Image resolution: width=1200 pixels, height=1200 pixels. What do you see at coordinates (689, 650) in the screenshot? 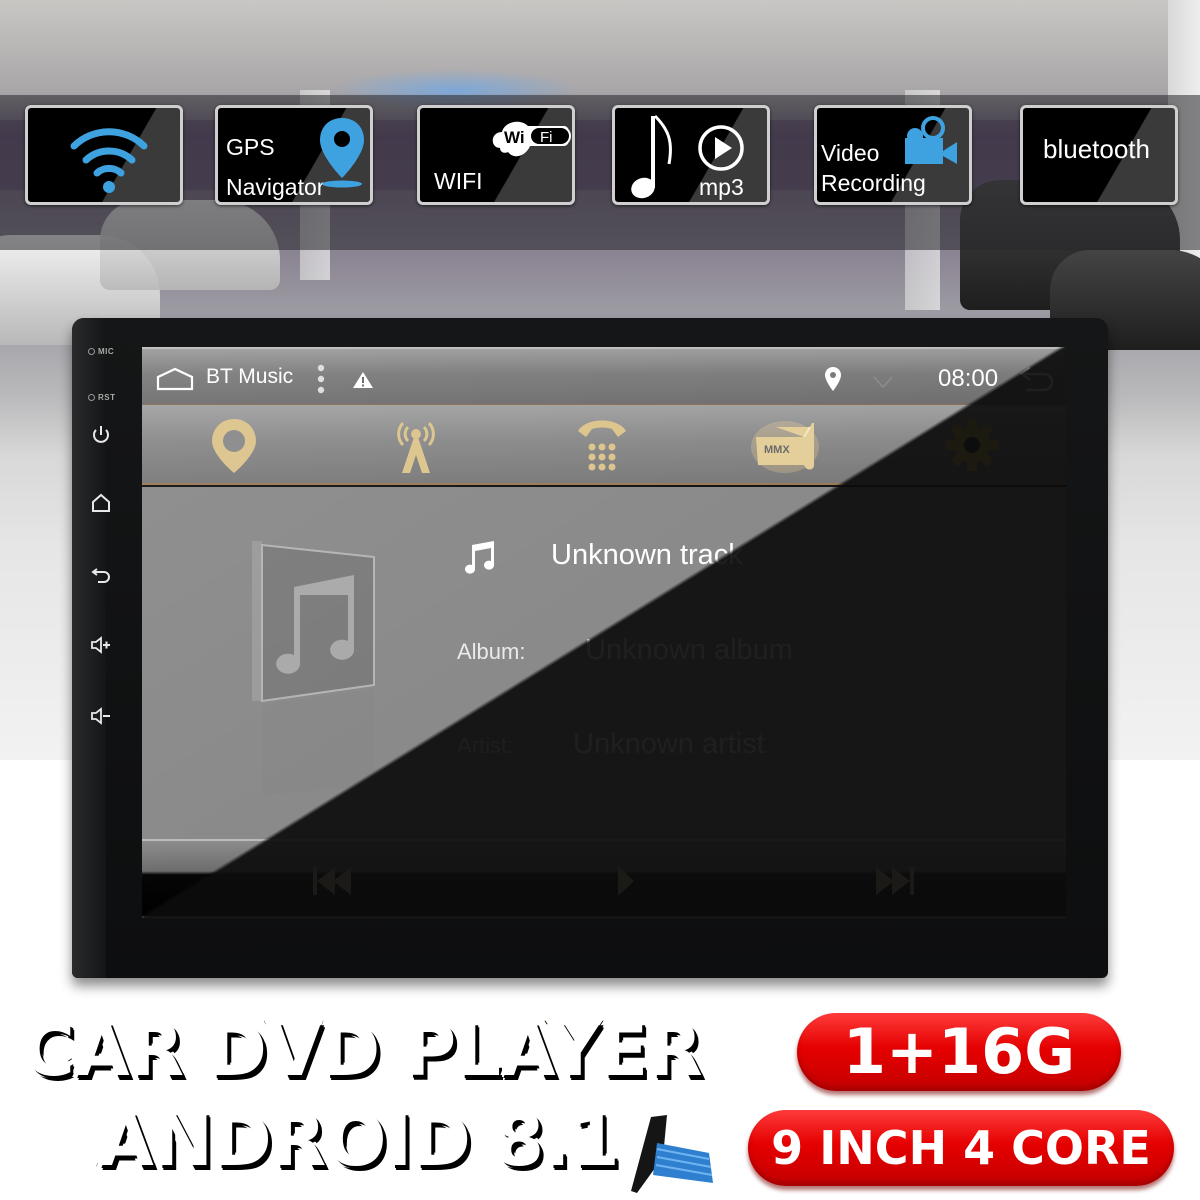
I see `album-value: Unknown album` at bounding box center [689, 650].